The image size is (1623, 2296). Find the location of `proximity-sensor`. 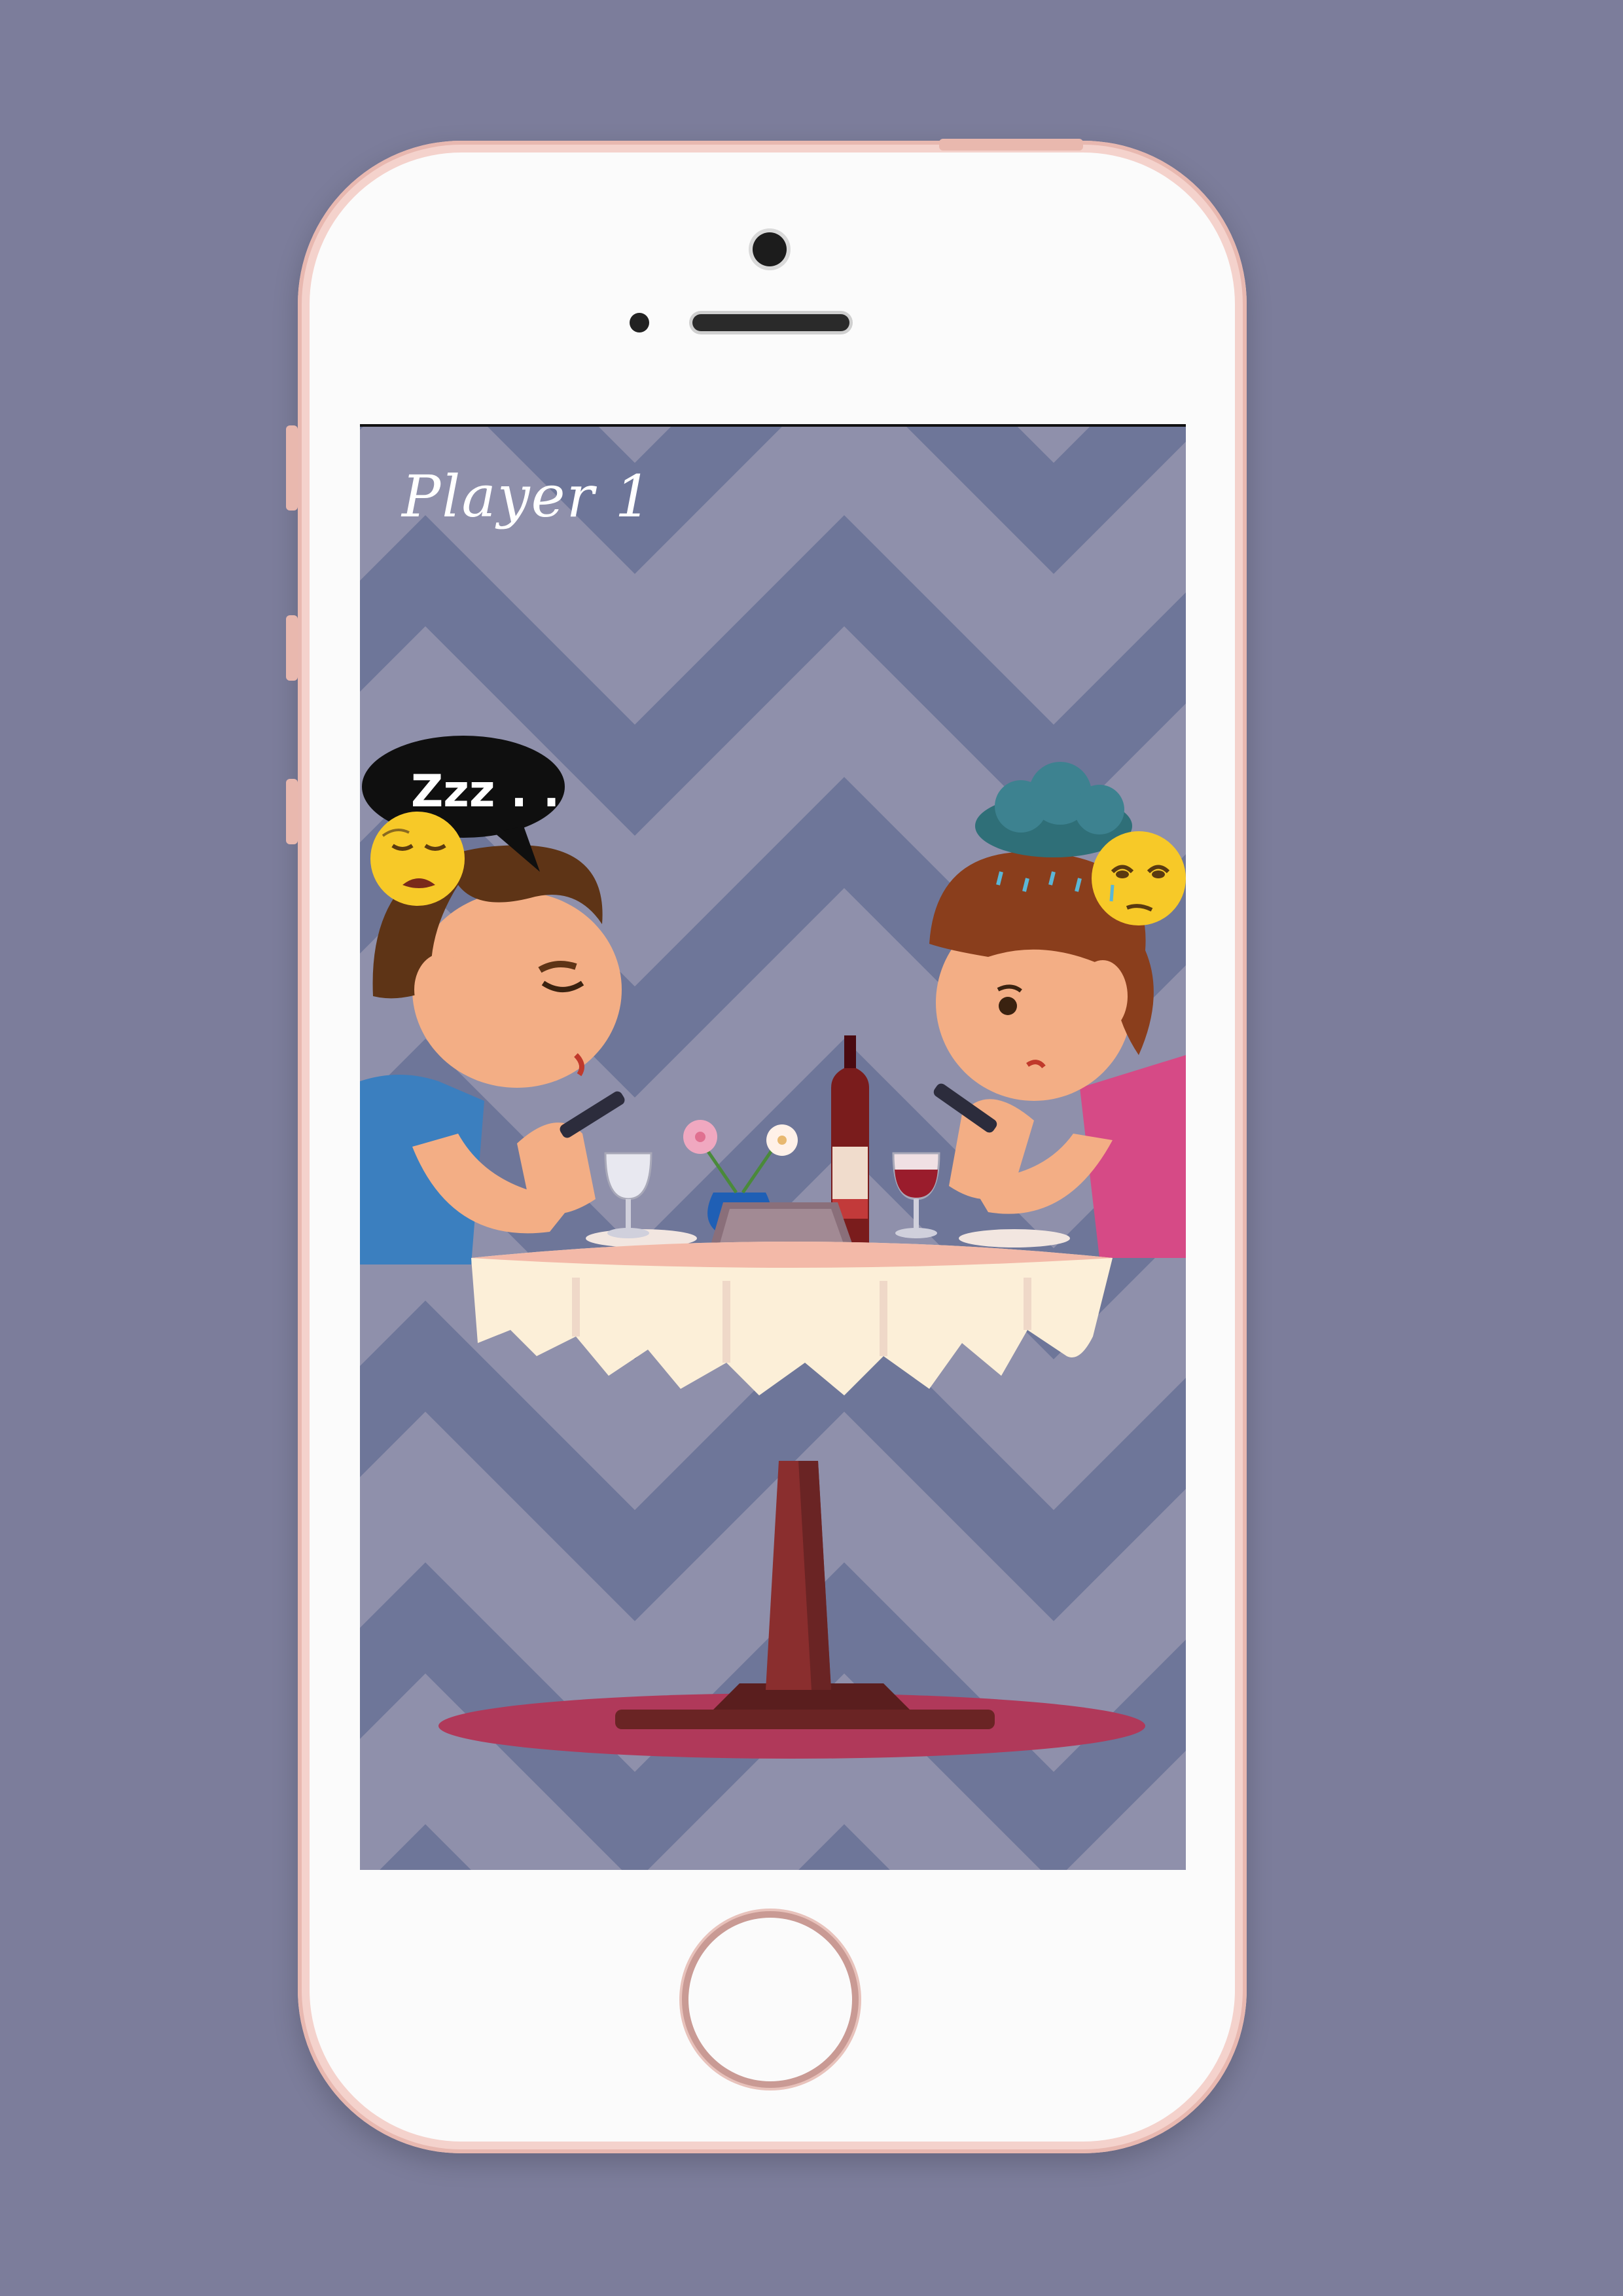

proximity-sensor is located at coordinates (639, 322).